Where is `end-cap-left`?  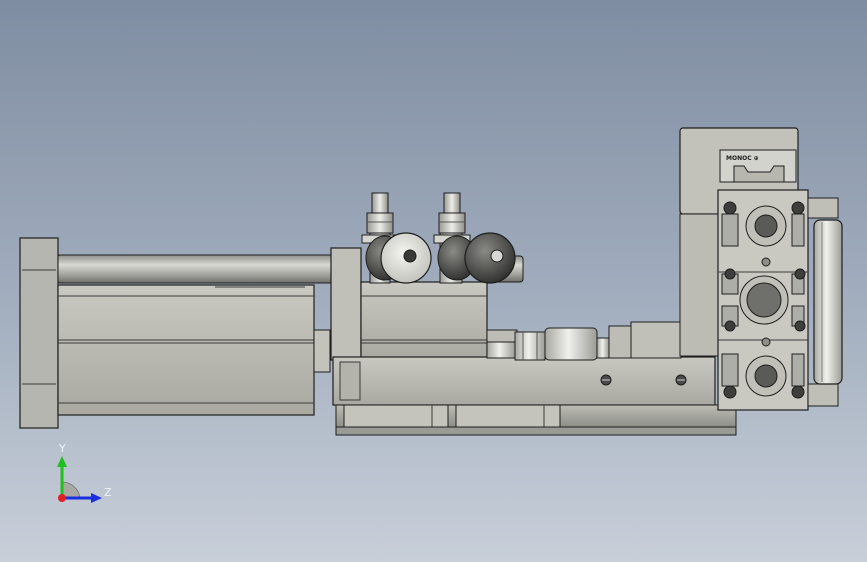
end-cap-left is located at coordinates (39, 333).